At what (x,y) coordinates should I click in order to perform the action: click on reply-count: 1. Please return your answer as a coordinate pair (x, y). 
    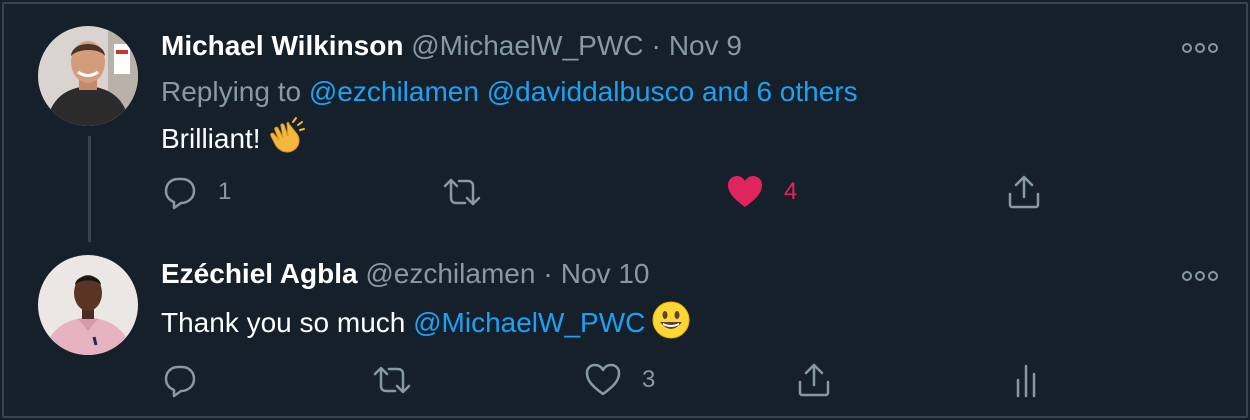
    Looking at the image, I should click on (225, 191).